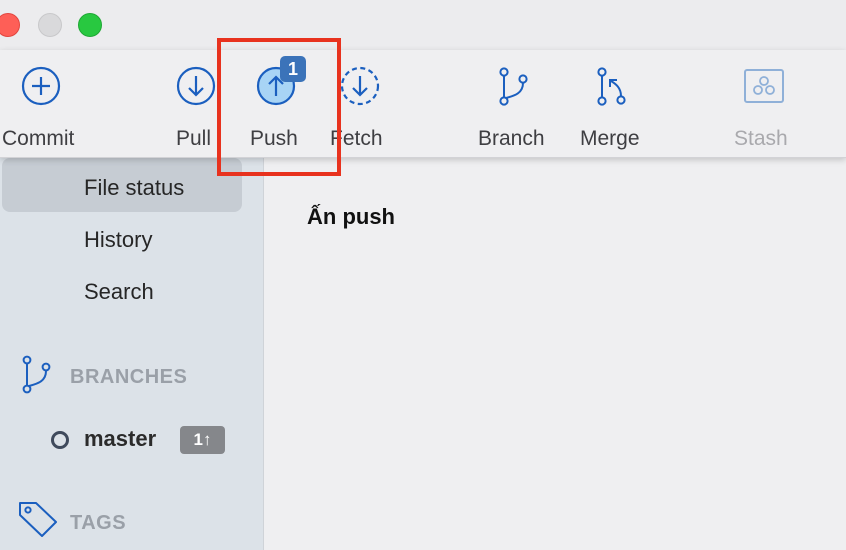 Image resolution: width=846 pixels, height=550 pixels. I want to click on sidebar-item-search: Search, so click(119, 292).